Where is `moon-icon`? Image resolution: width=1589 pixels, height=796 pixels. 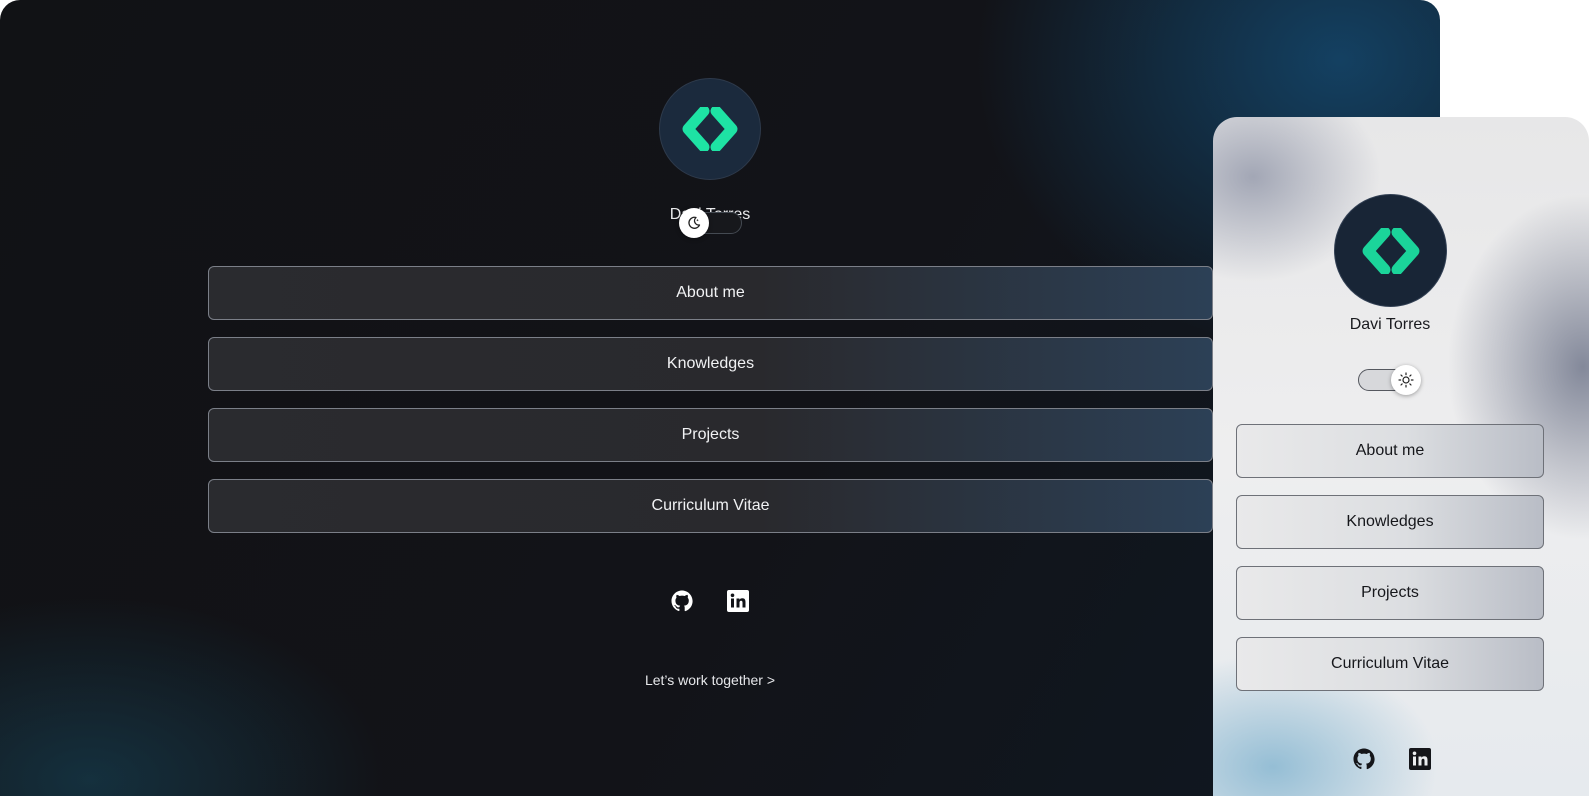
moon-icon is located at coordinates (694, 222).